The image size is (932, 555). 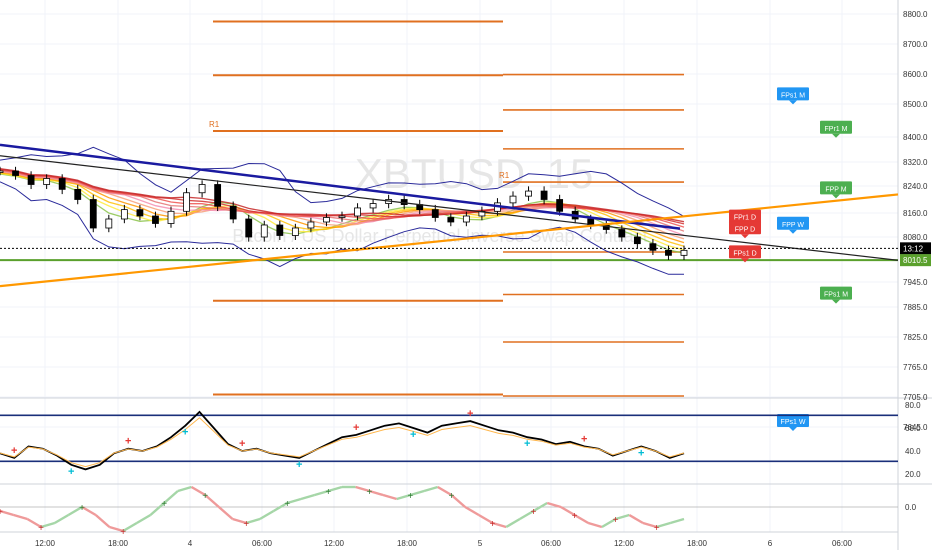 What do you see at coordinates (913, 248) in the screenshot?
I see `price-tag-label: 13:12` at bounding box center [913, 248].